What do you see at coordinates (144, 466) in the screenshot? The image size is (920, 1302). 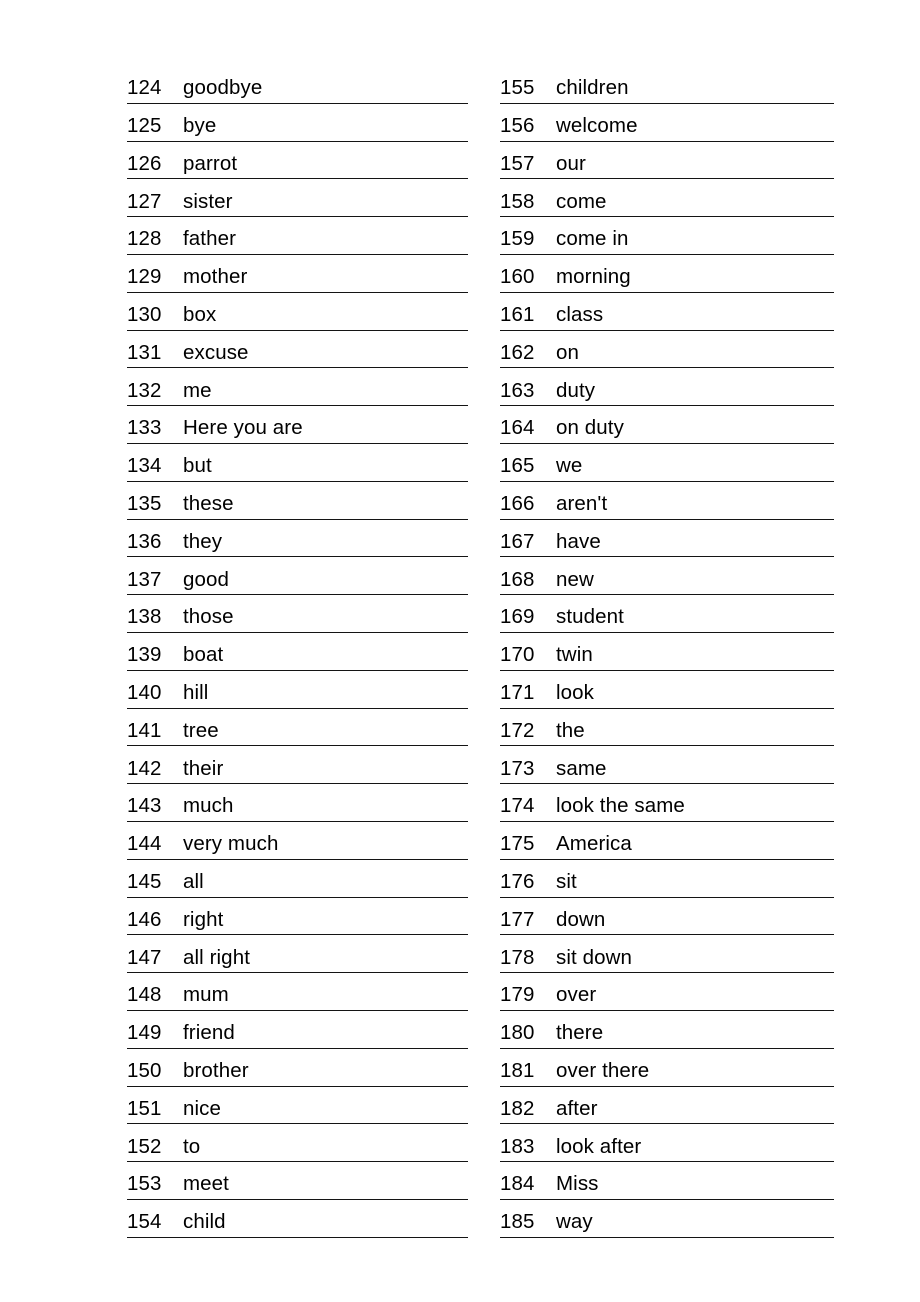 I see `entry-number: 134` at bounding box center [144, 466].